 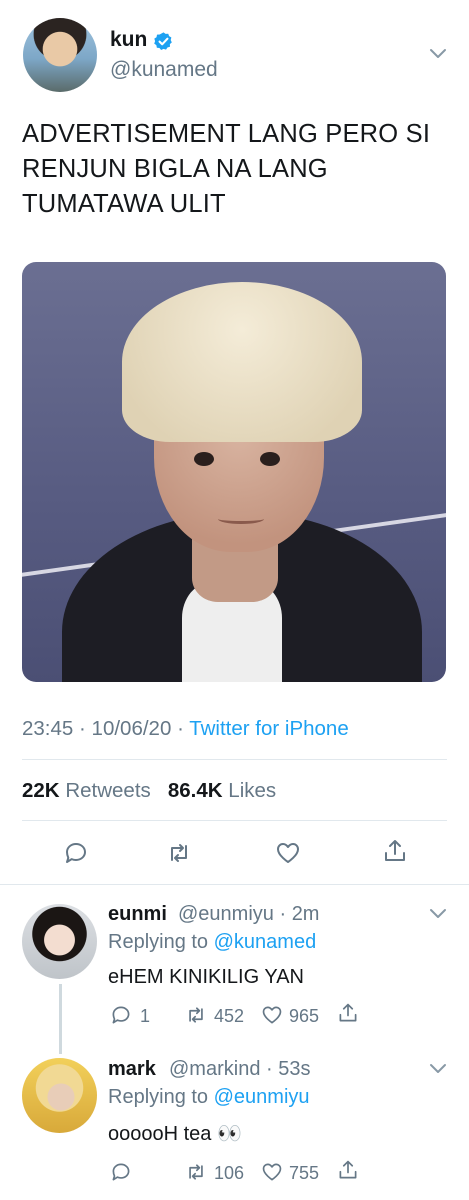 I want to click on retweets-label: Retweets, so click(x=107, y=790).